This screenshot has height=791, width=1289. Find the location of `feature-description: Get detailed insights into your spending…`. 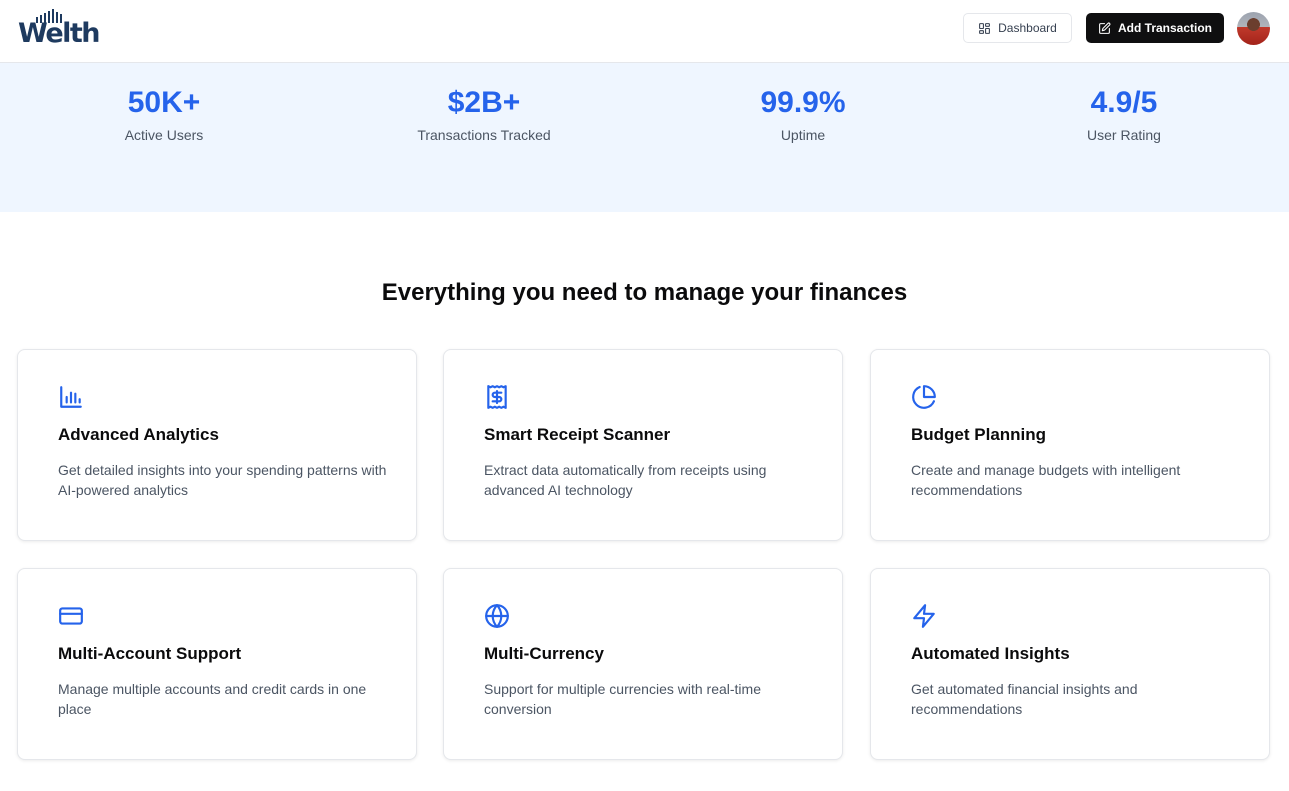

feature-description: Get detailed insights into your spending… is located at coordinates (222, 480).